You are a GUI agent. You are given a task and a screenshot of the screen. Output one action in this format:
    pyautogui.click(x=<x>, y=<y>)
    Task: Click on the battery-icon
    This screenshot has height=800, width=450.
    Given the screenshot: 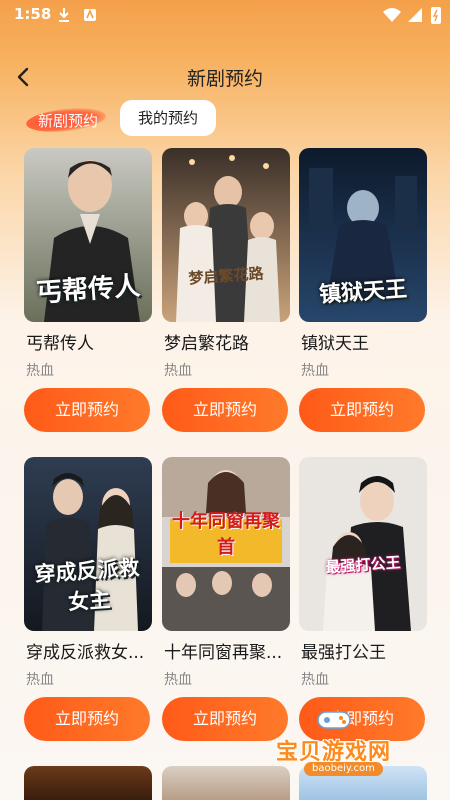 What is the action you would take?
    pyautogui.click(x=436, y=15)
    